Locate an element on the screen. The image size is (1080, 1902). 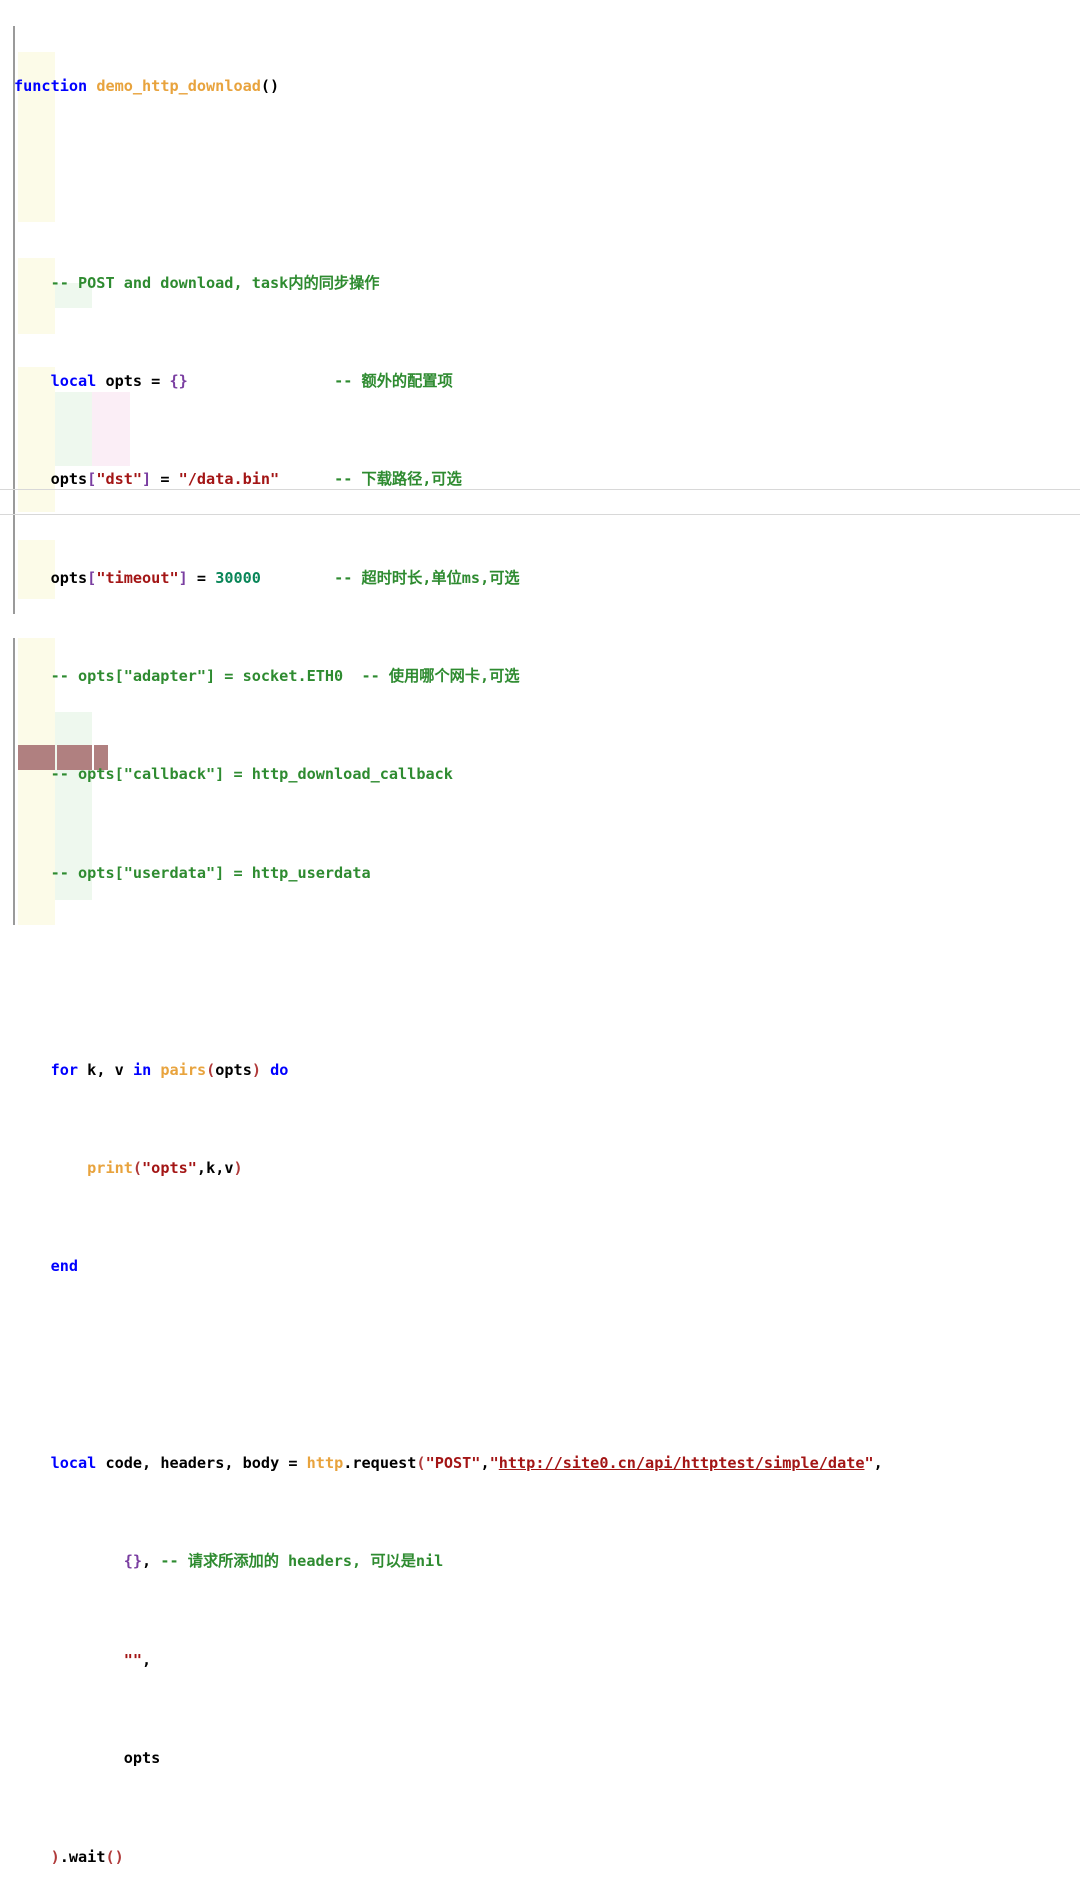
comment-disabled-adapter: -- opts["adapter"] = socket.ETH0 is located at coordinates (197, 676).